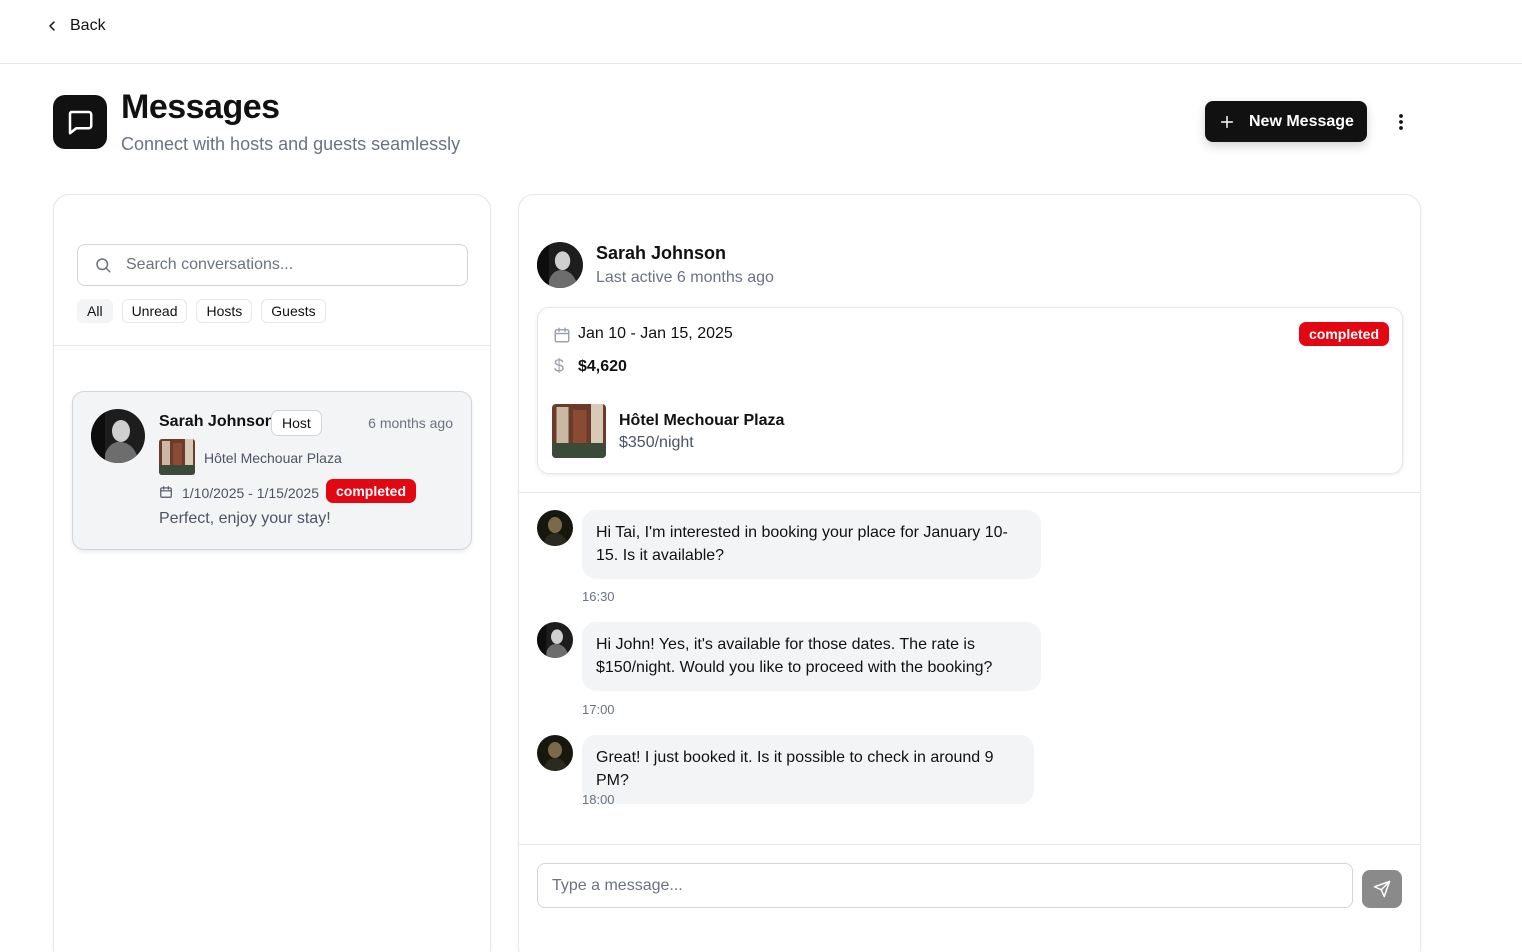 The height and width of the screenshot is (952, 1522). I want to click on messages-logo, so click(80, 122).